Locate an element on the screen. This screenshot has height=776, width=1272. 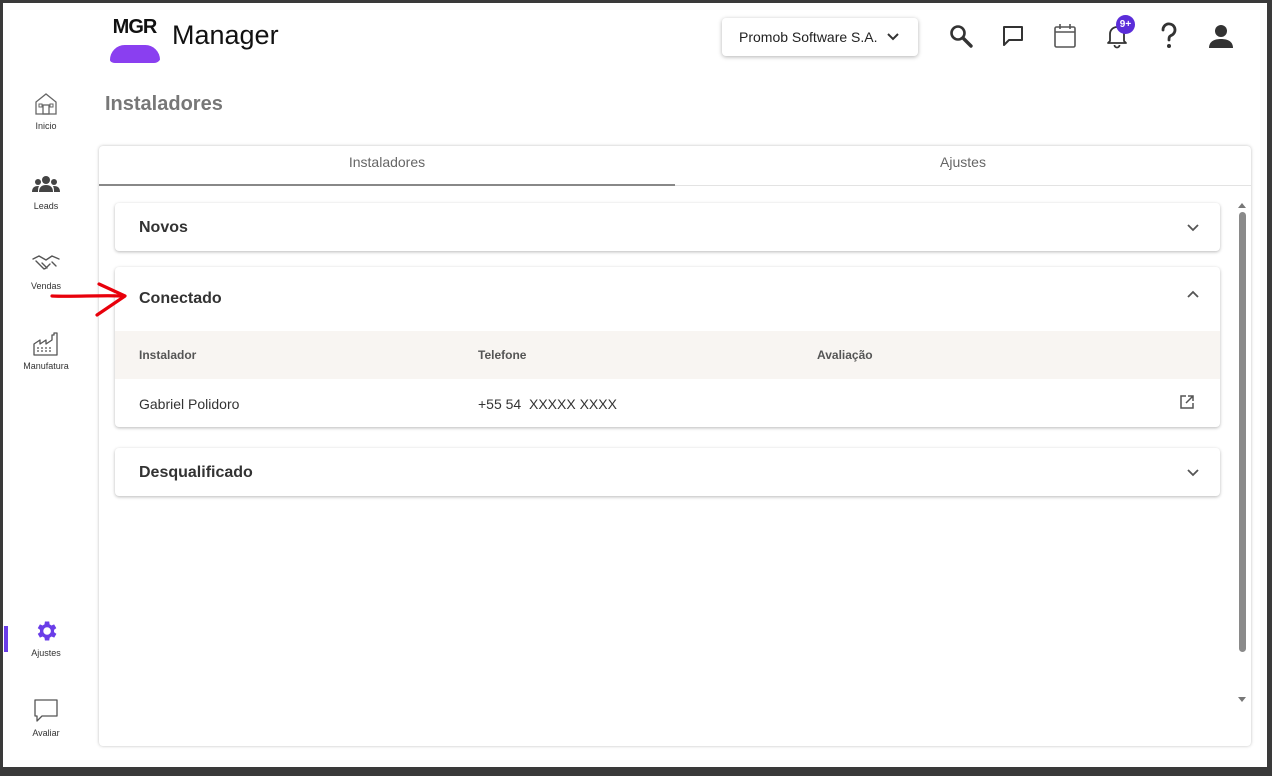
app-logo: MGR is located at coordinates (134, 37).